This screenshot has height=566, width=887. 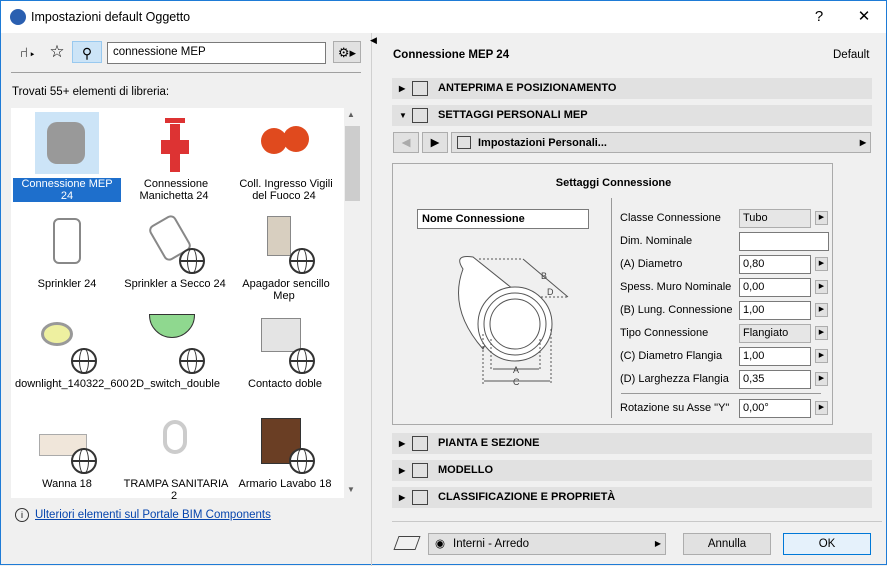 What do you see at coordinates (67, 143) in the screenshot?
I see `pipe-connection-icon` at bounding box center [67, 143].